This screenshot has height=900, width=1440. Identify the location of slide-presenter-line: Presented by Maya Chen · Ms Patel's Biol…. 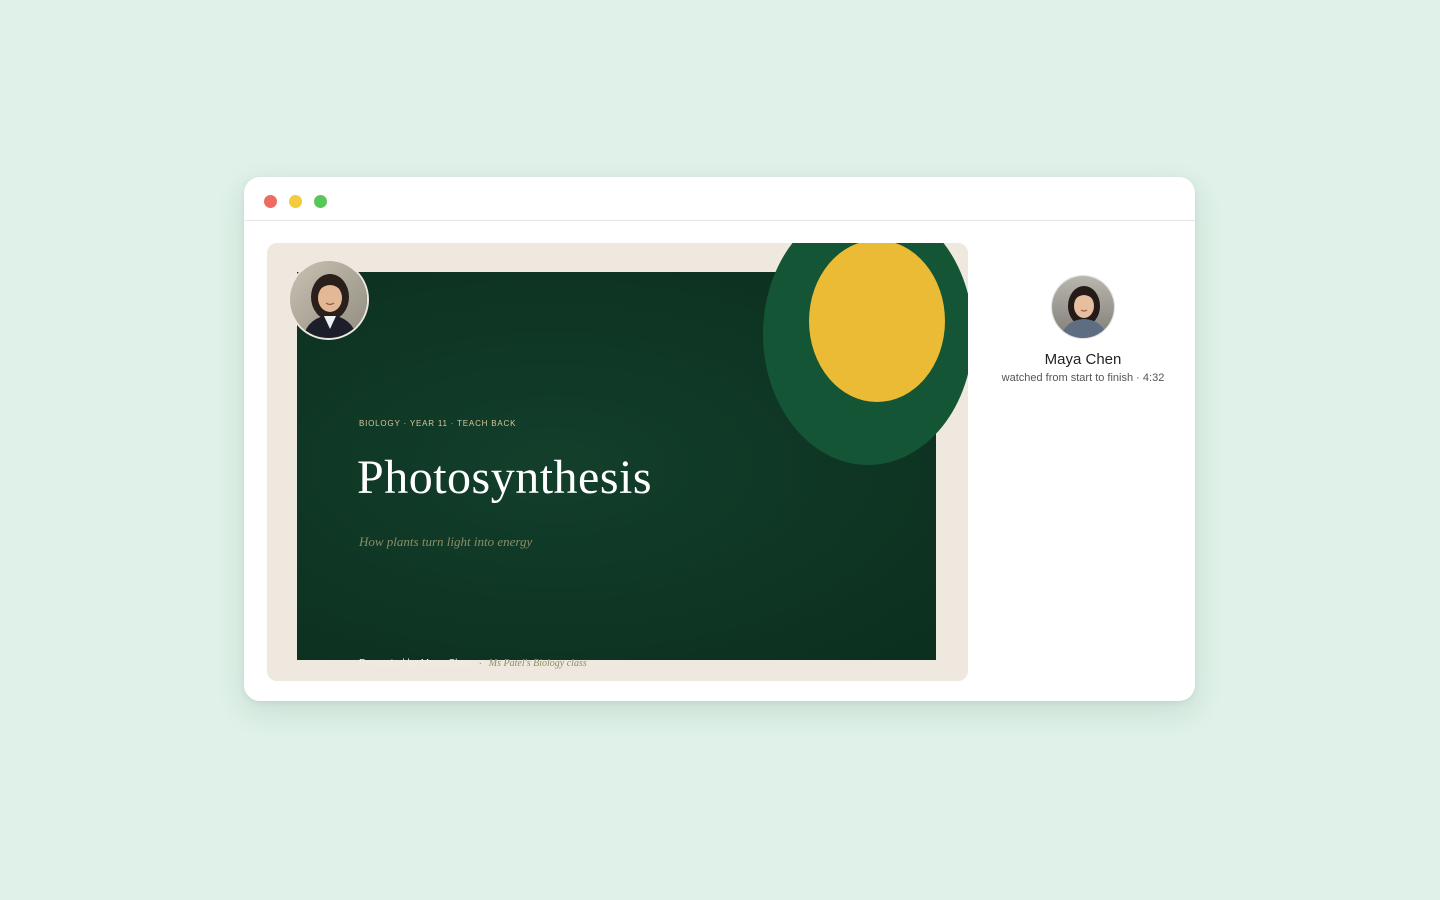
(473, 663).